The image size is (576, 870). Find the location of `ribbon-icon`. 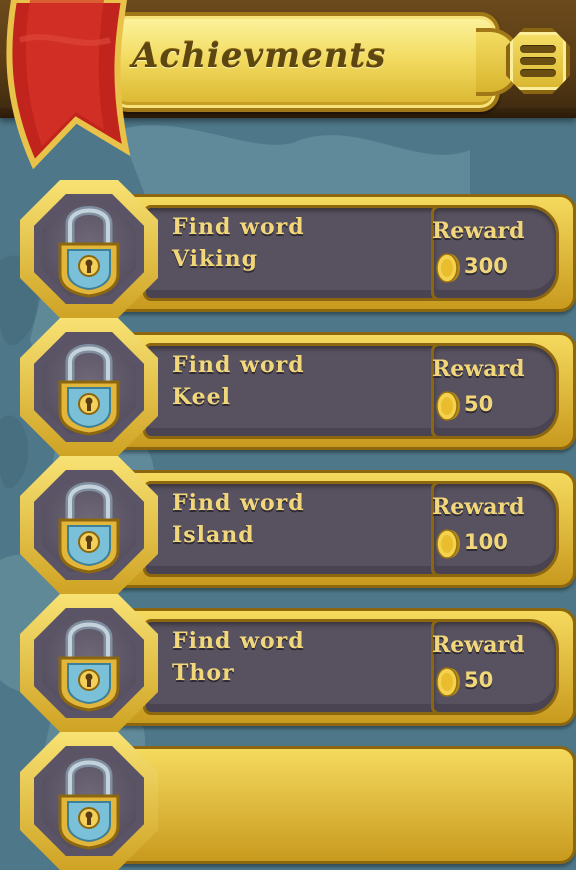

ribbon-icon is located at coordinates (68, 85).